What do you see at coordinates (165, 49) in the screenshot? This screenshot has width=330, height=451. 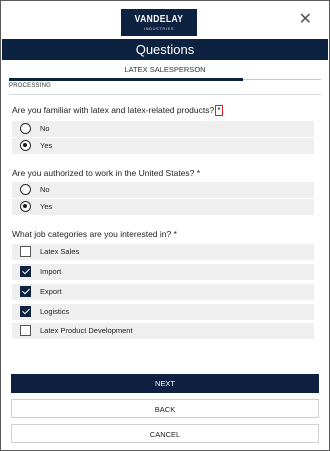 I see `page-title: Questions` at bounding box center [165, 49].